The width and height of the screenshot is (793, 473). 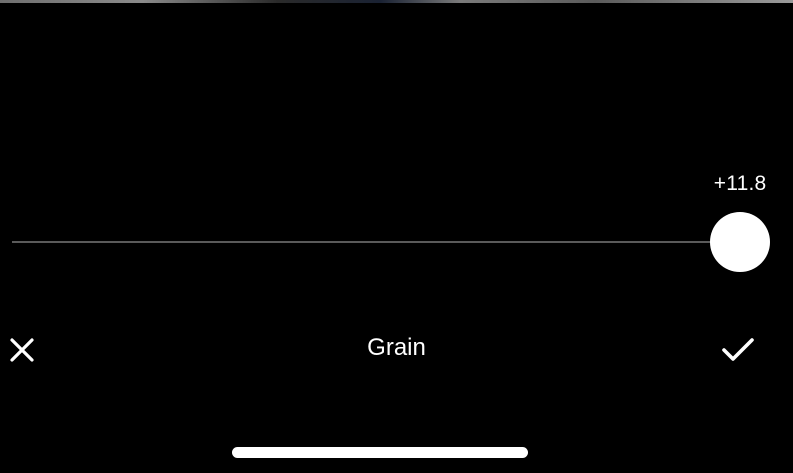 I want to click on top-image-edge, so click(x=396, y=1).